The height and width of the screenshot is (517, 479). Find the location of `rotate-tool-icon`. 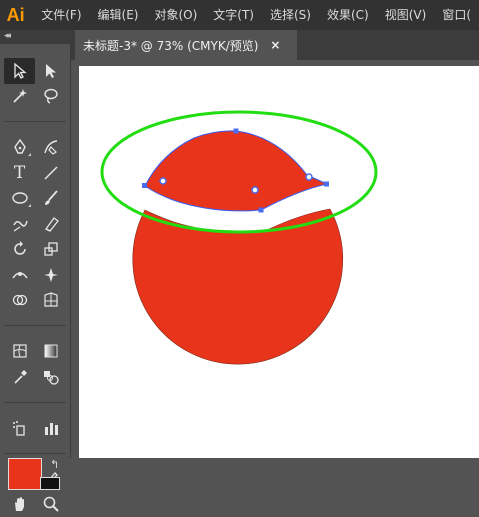

rotate-tool-icon is located at coordinates (19, 250).